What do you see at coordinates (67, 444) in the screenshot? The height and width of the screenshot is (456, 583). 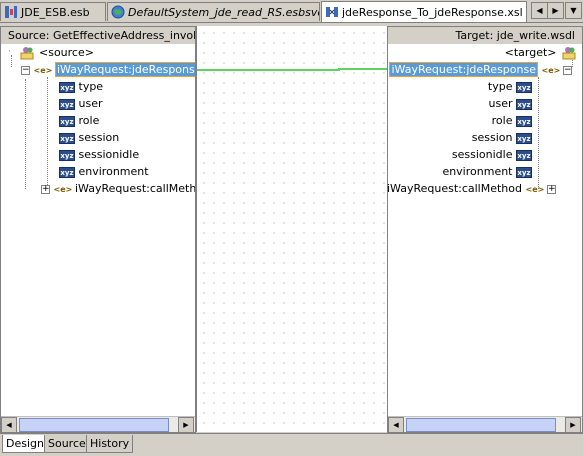 I see `tab-source: Source` at bounding box center [67, 444].